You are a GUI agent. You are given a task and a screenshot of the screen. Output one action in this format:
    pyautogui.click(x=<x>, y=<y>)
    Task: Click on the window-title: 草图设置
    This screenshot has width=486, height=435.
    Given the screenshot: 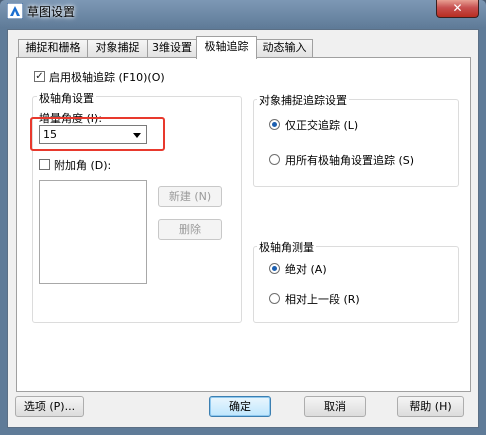 What is the action you would take?
    pyautogui.click(x=51, y=12)
    